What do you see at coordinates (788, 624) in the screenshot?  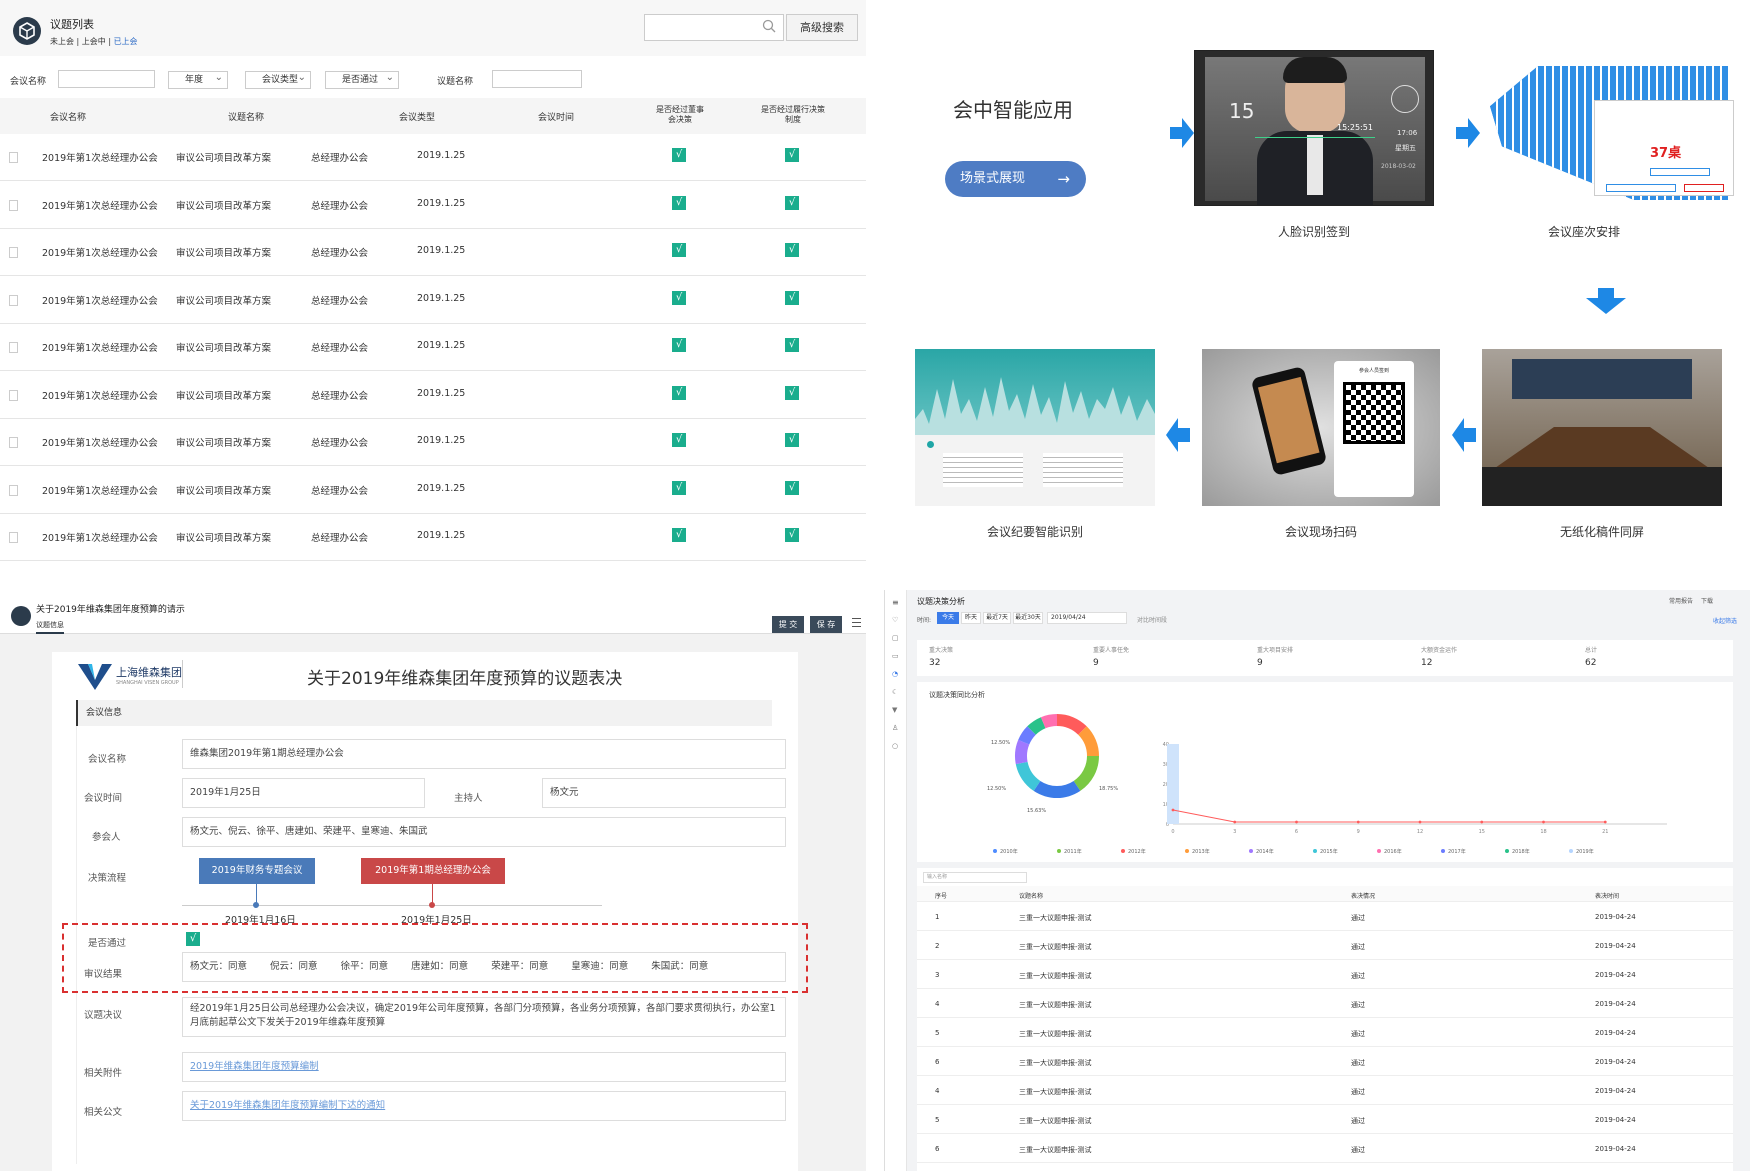 I see `submit-button: 提 交` at bounding box center [788, 624].